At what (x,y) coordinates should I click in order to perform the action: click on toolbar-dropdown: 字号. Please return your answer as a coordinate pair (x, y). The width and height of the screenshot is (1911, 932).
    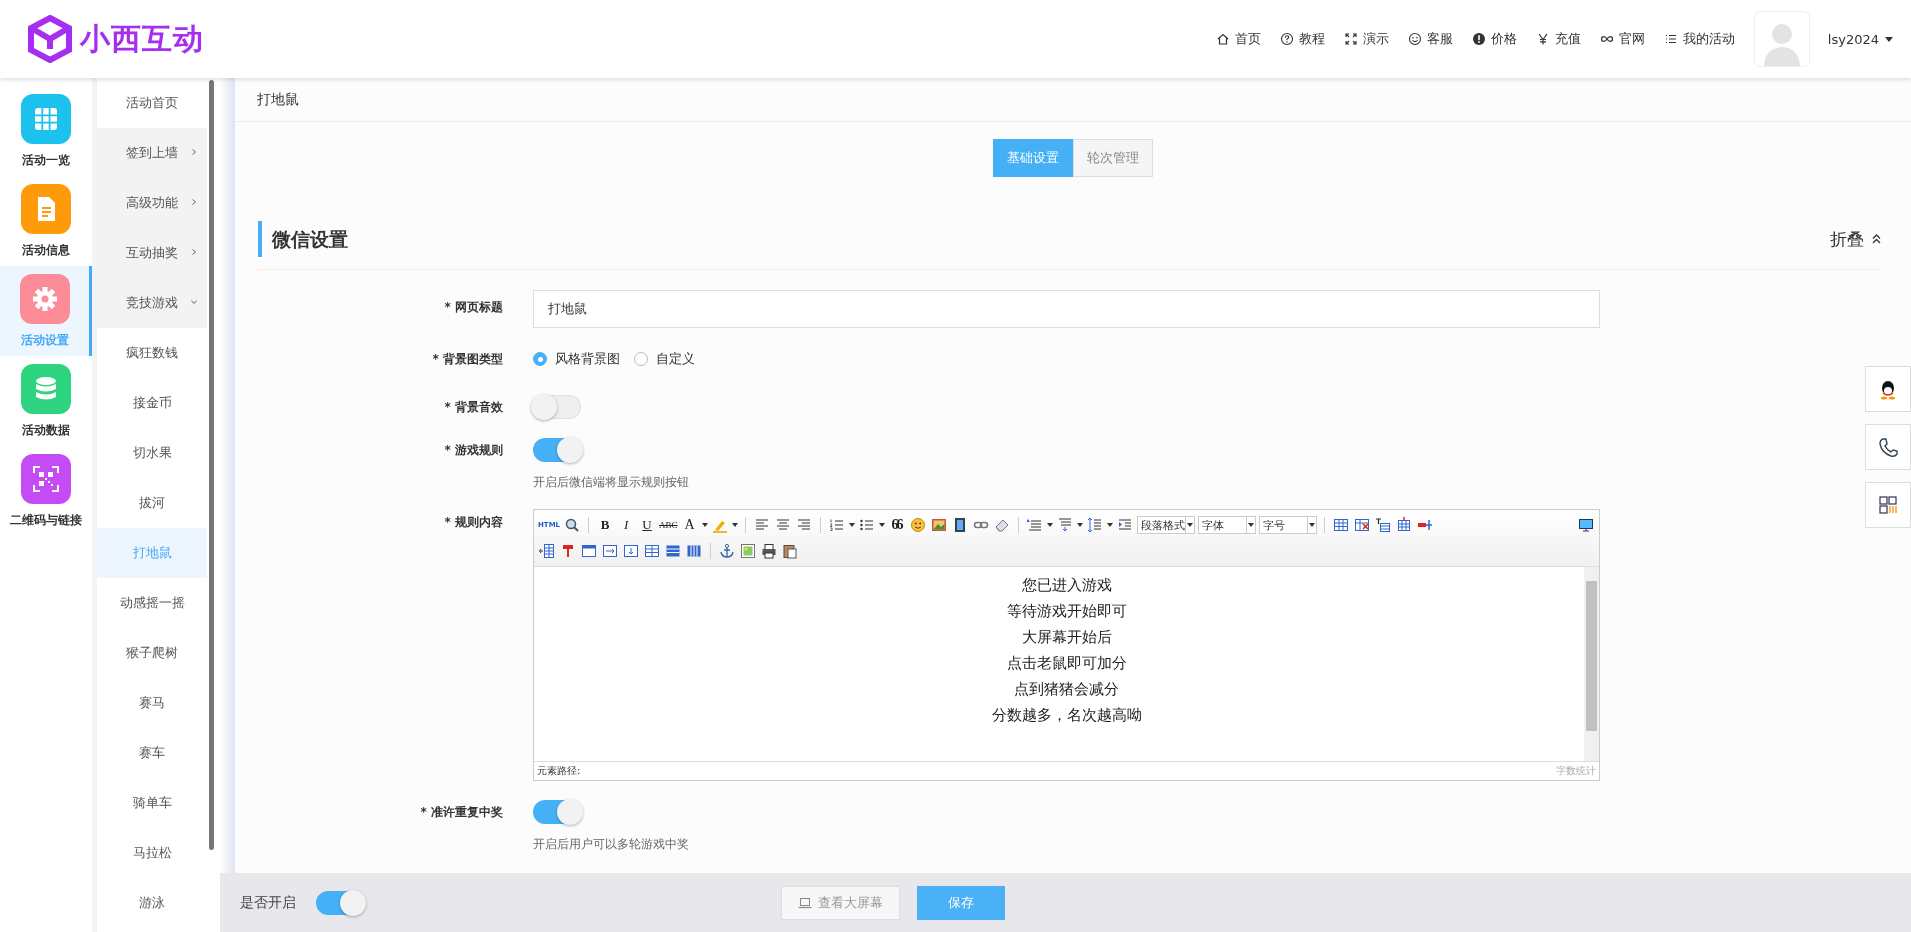
    Looking at the image, I should click on (1287, 525).